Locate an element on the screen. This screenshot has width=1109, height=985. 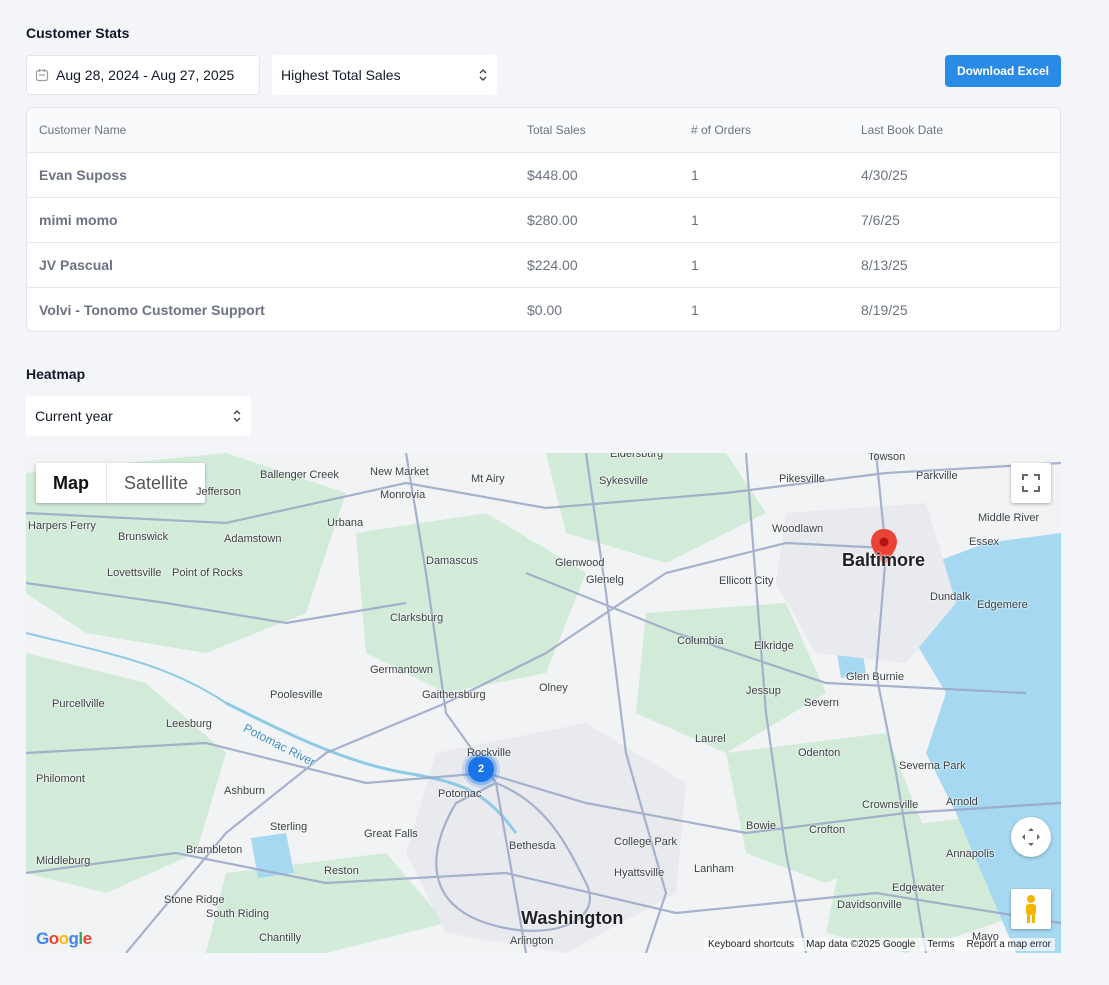
map-type-control: Map Satellite is located at coordinates (121, 483).